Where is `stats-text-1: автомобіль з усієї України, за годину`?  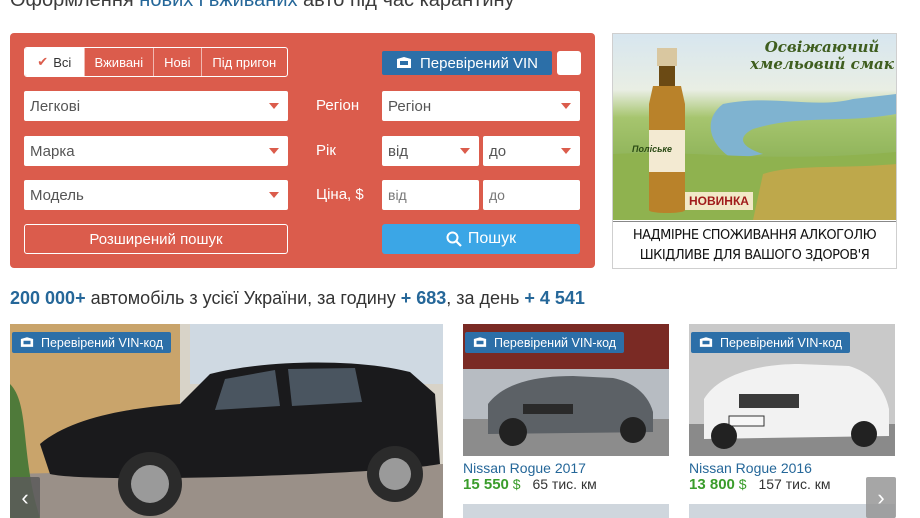 stats-text-1: автомобіль з усієї України, за годину is located at coordinates (243, 298).